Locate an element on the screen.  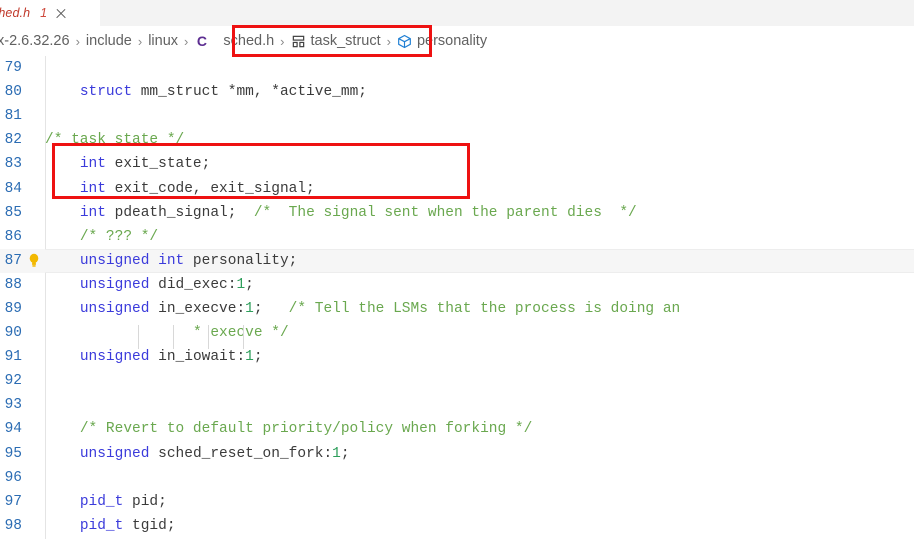
code-token: exit_code, exit_signal; is located at coordinates (210, 188).